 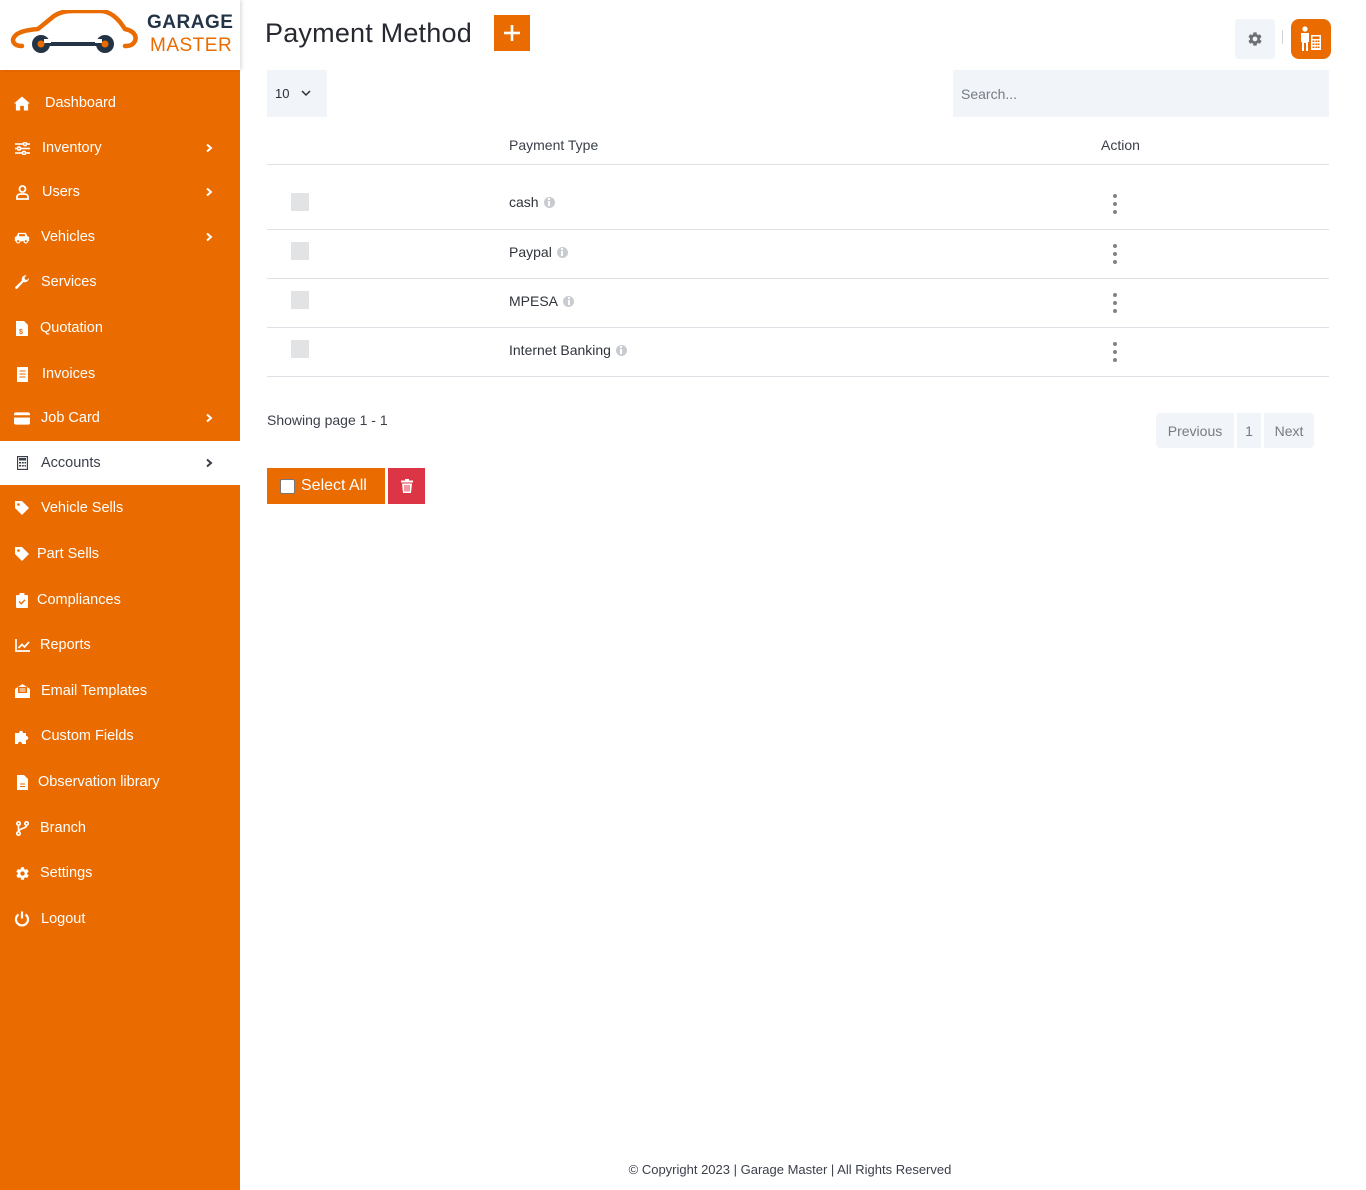 I want to click on chart-line-icon, so click(x=22, y=645).